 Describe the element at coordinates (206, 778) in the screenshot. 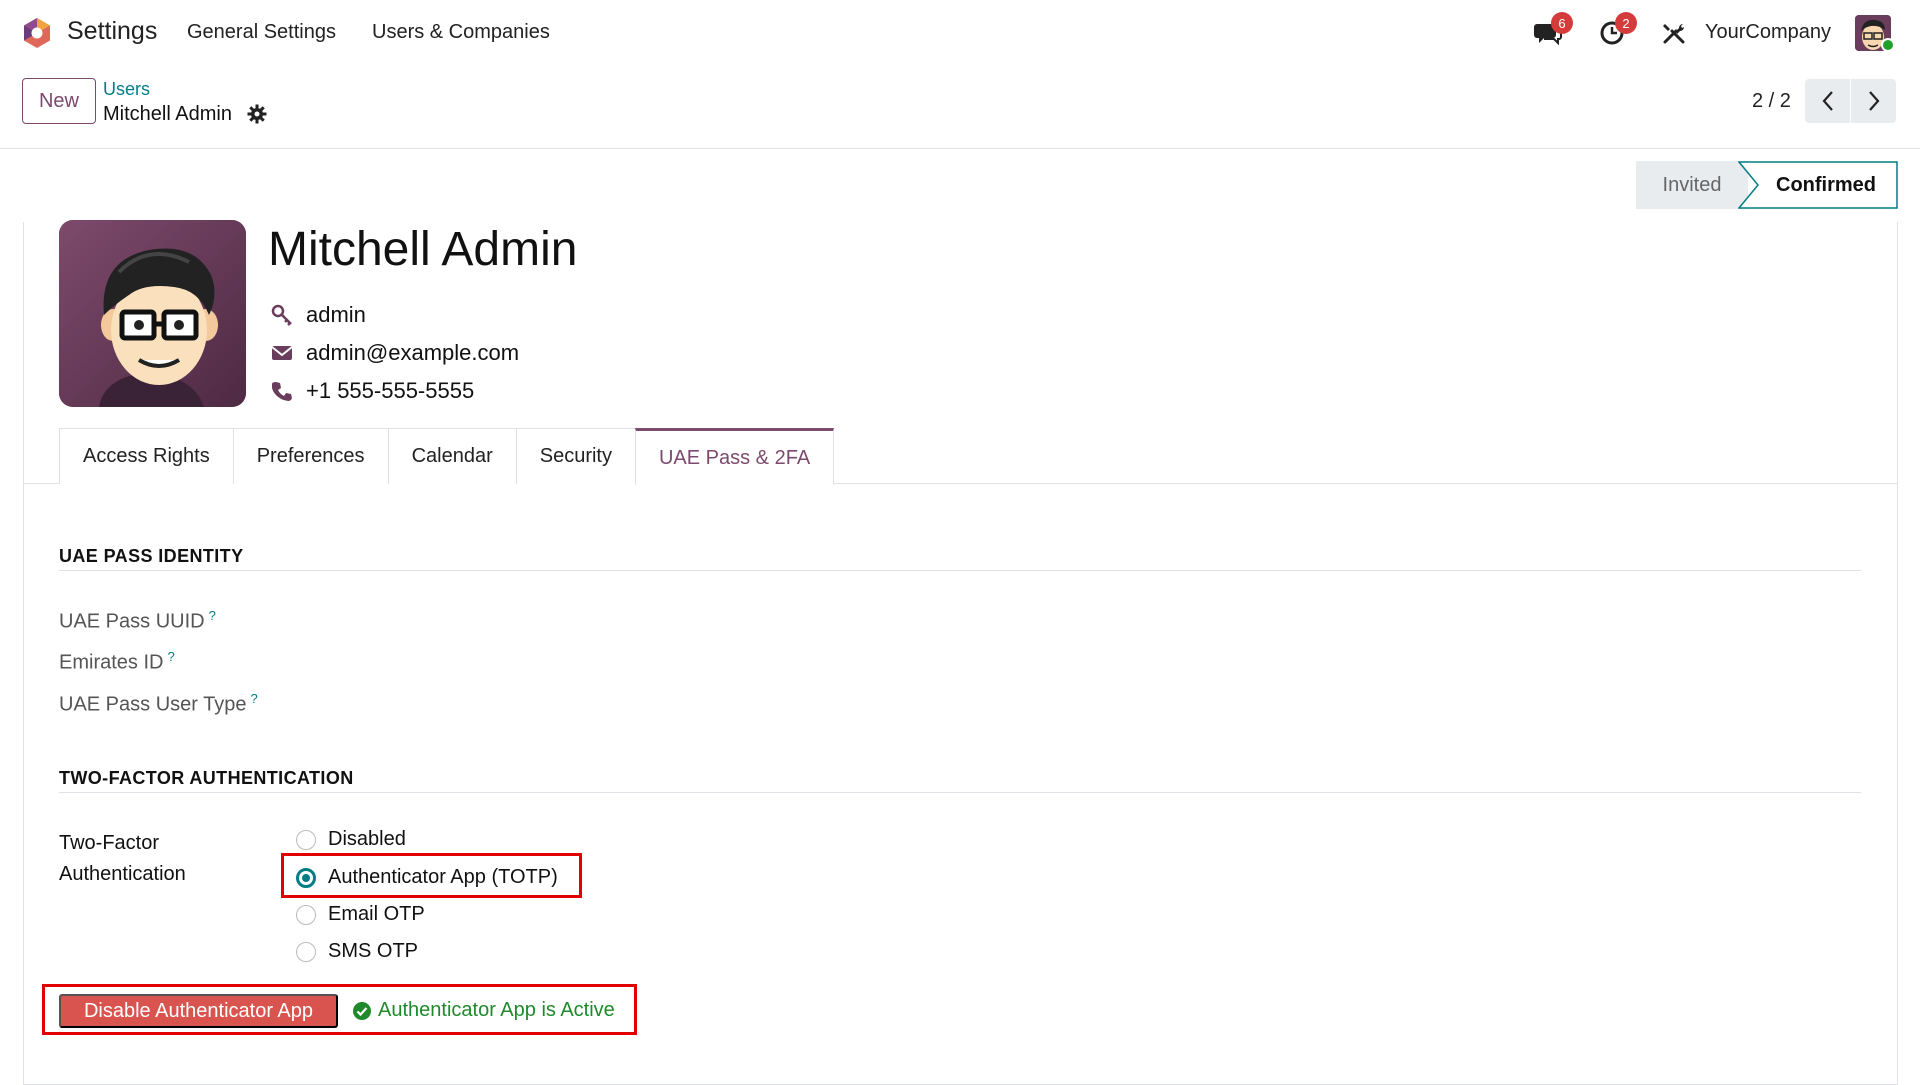

I see `tfa-section-title: TWO-FACTOR AUTHENTICATION` at that location.